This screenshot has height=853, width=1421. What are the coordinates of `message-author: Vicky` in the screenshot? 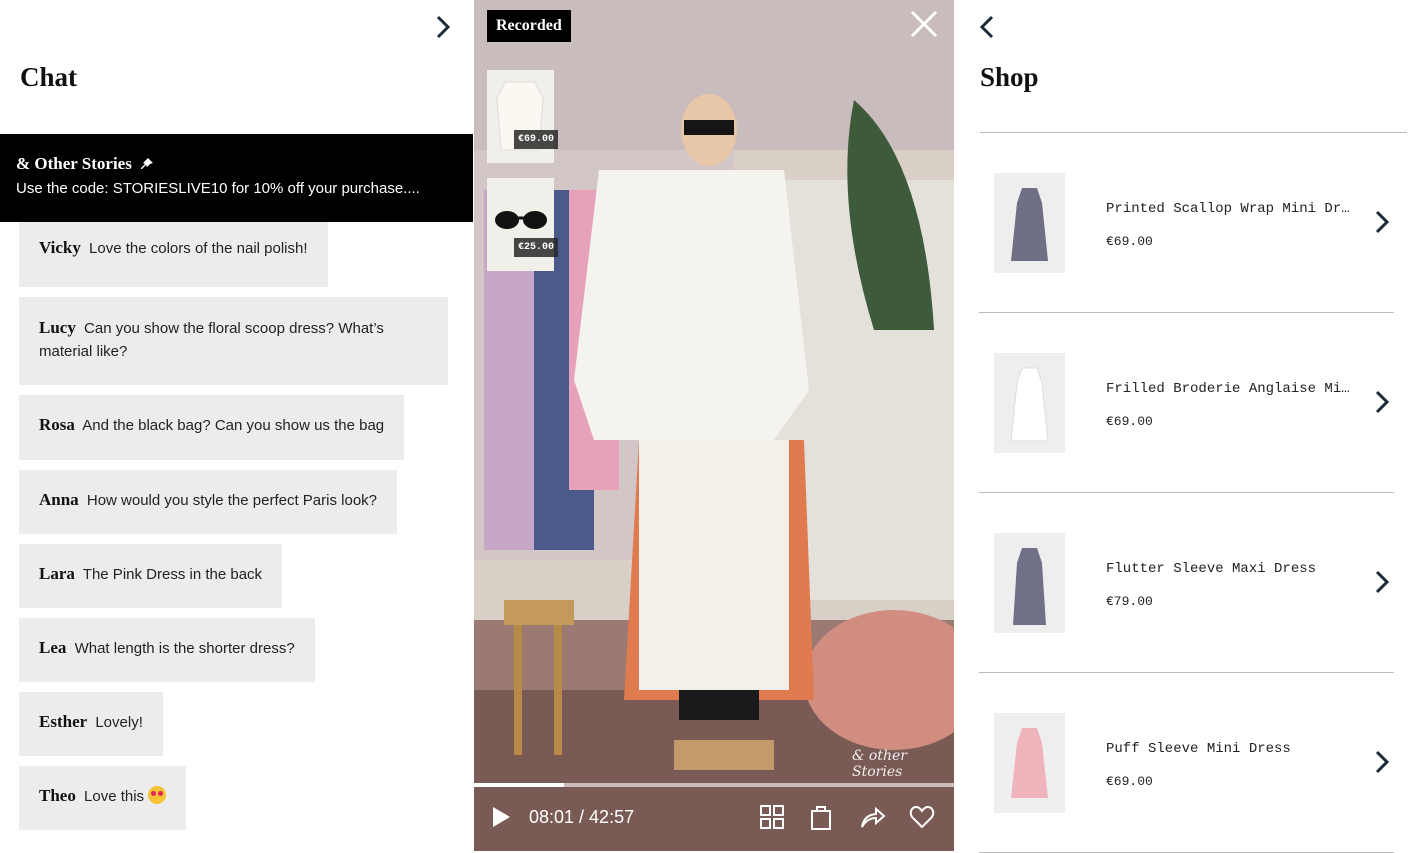 It's located at (60, 247).